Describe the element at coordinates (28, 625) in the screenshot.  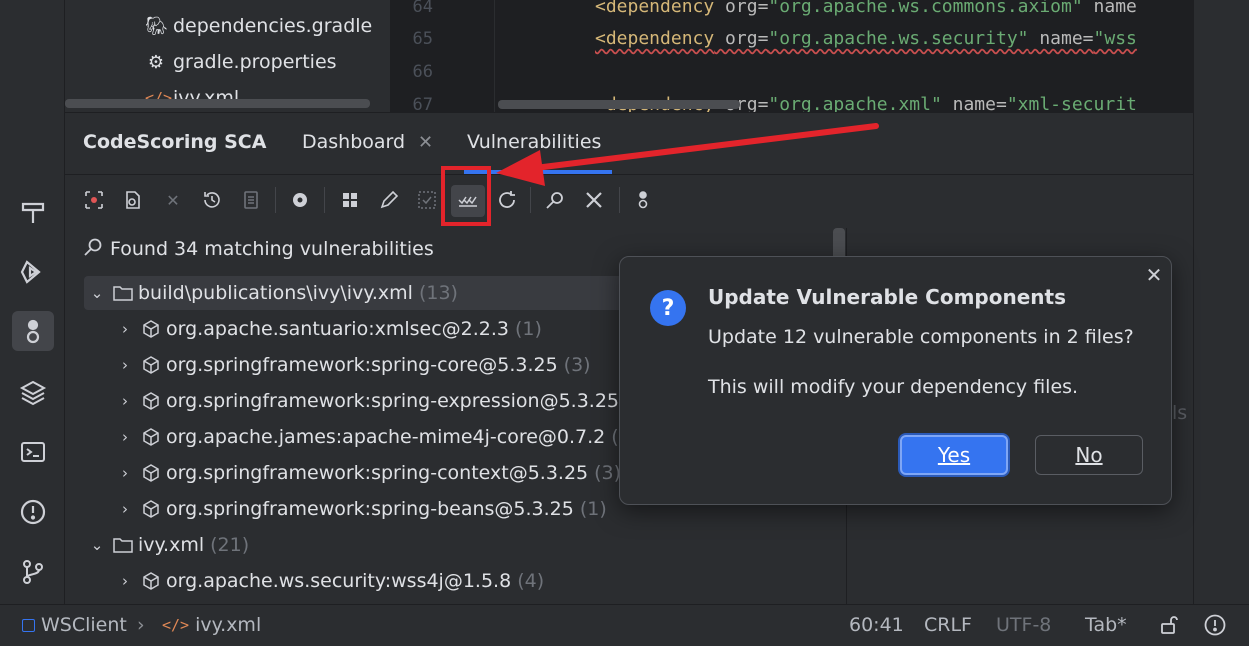
I see `module-icon` at that location.